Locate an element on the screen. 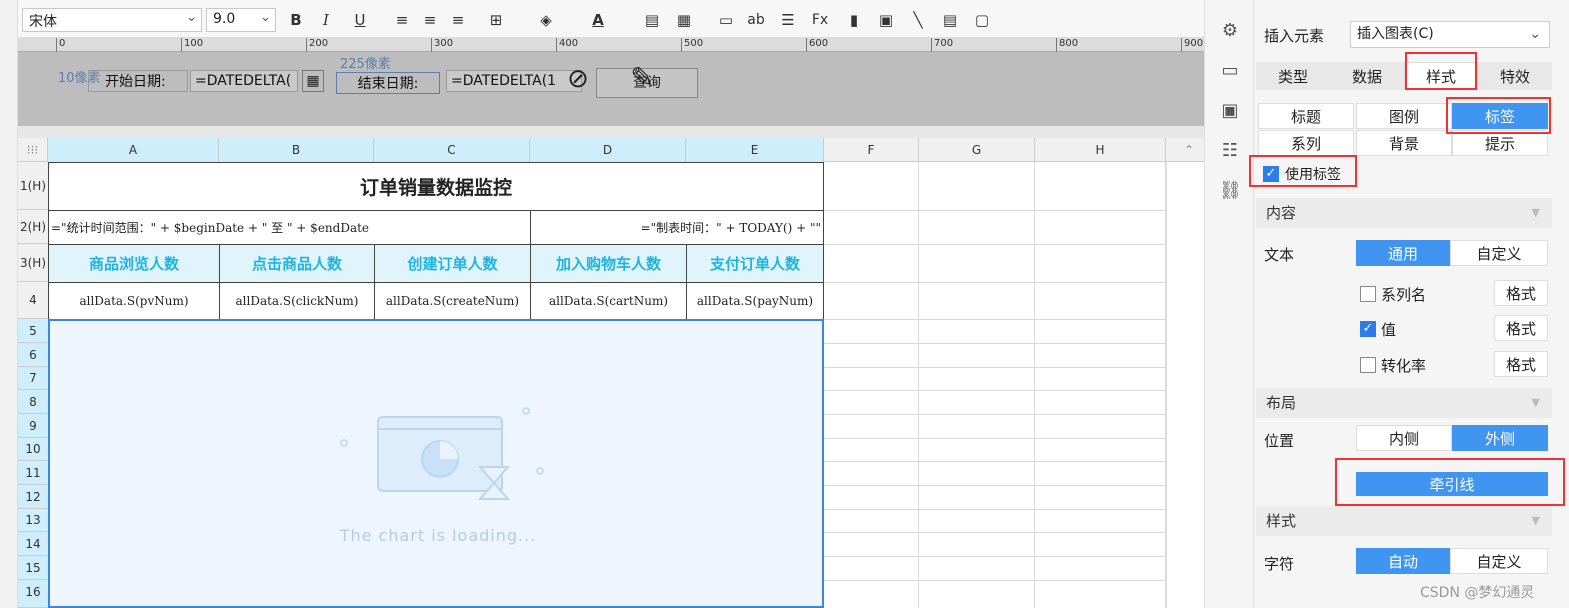 The image size is (1569, 608). data-cell: allData.S(pvNum) is located at coordinates (134, 301).